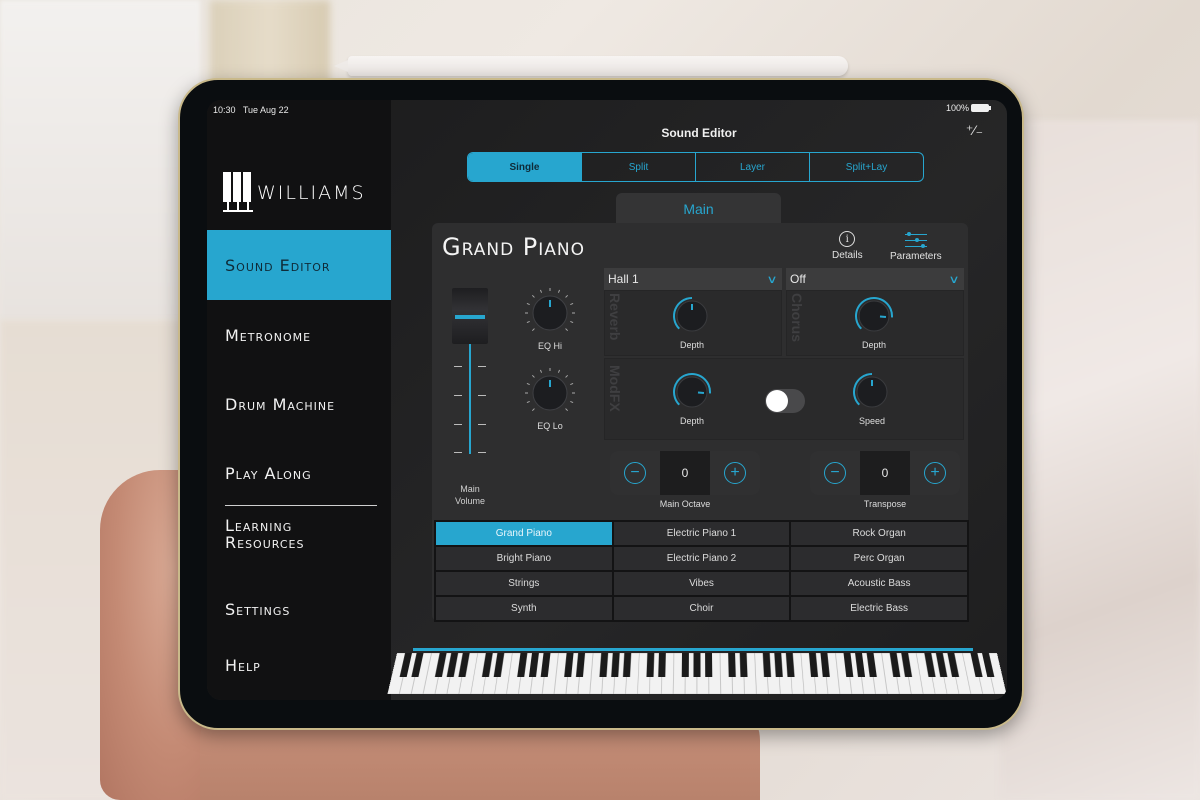 This screenshot has width=1200, height=800. I want to click on chorus-type-dropdown: Off ∨, so click(875, 279).